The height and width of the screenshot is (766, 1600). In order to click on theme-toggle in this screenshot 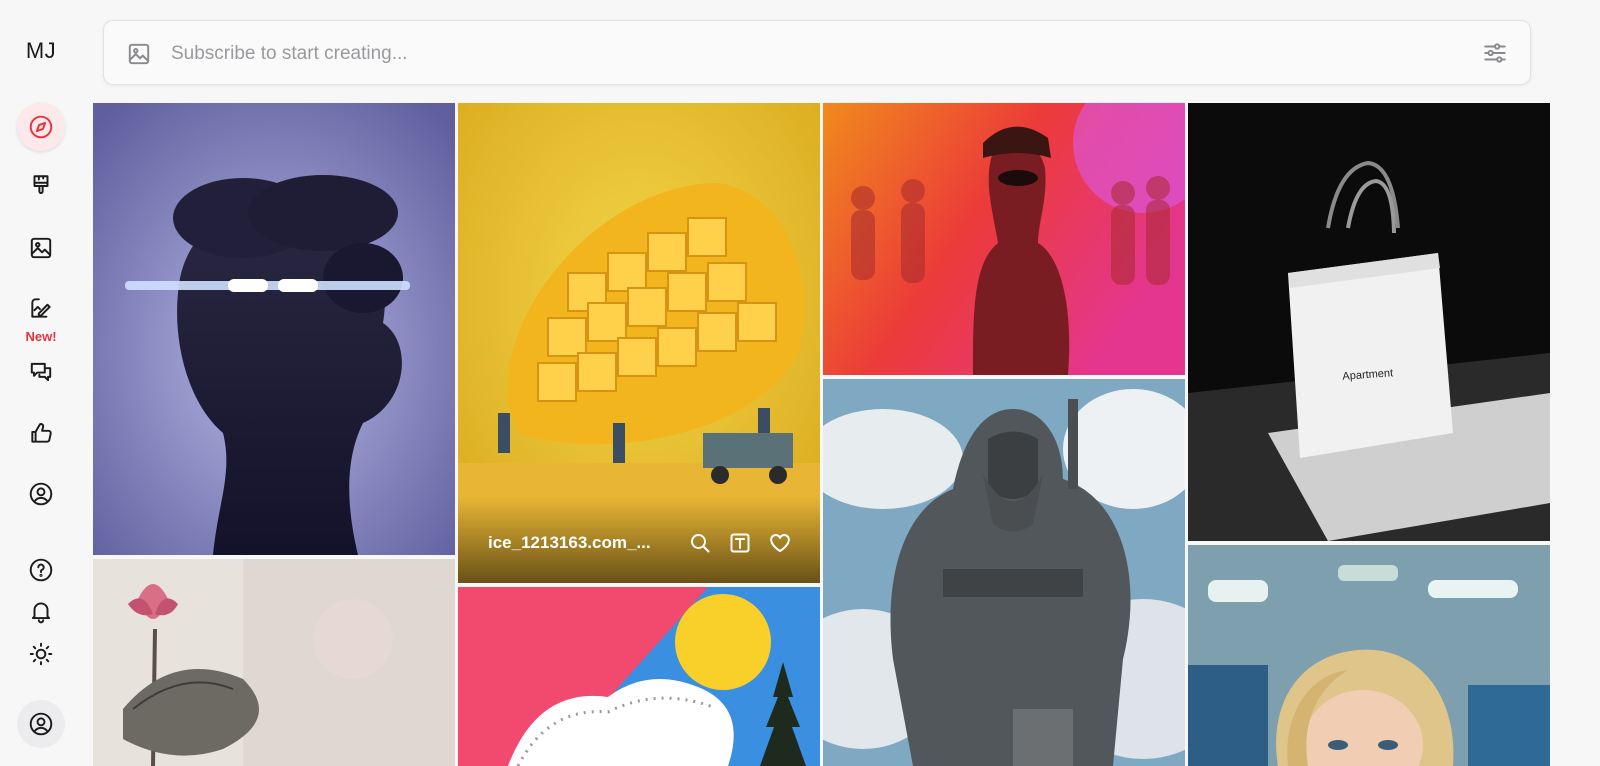, I will do `click(41, 654)`.